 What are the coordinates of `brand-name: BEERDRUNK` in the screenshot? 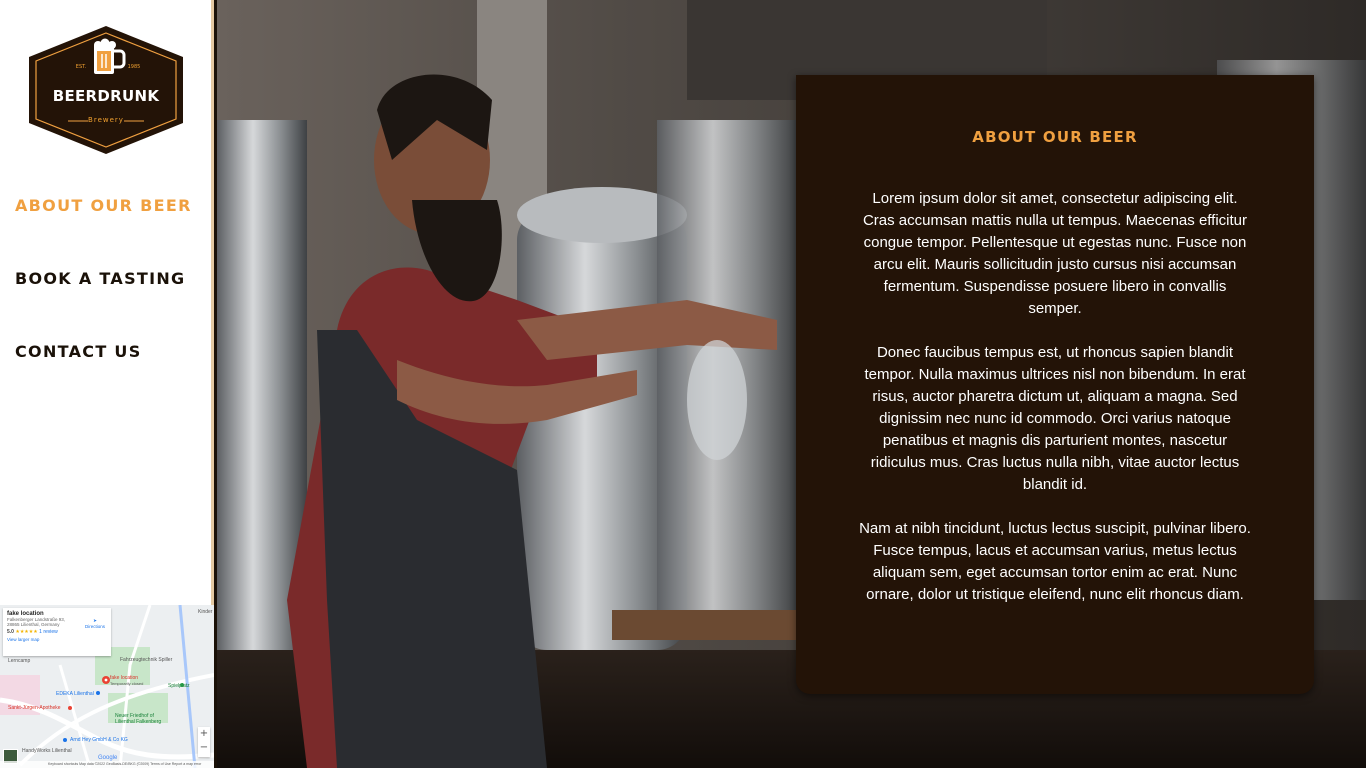 It's located at (106, 96).